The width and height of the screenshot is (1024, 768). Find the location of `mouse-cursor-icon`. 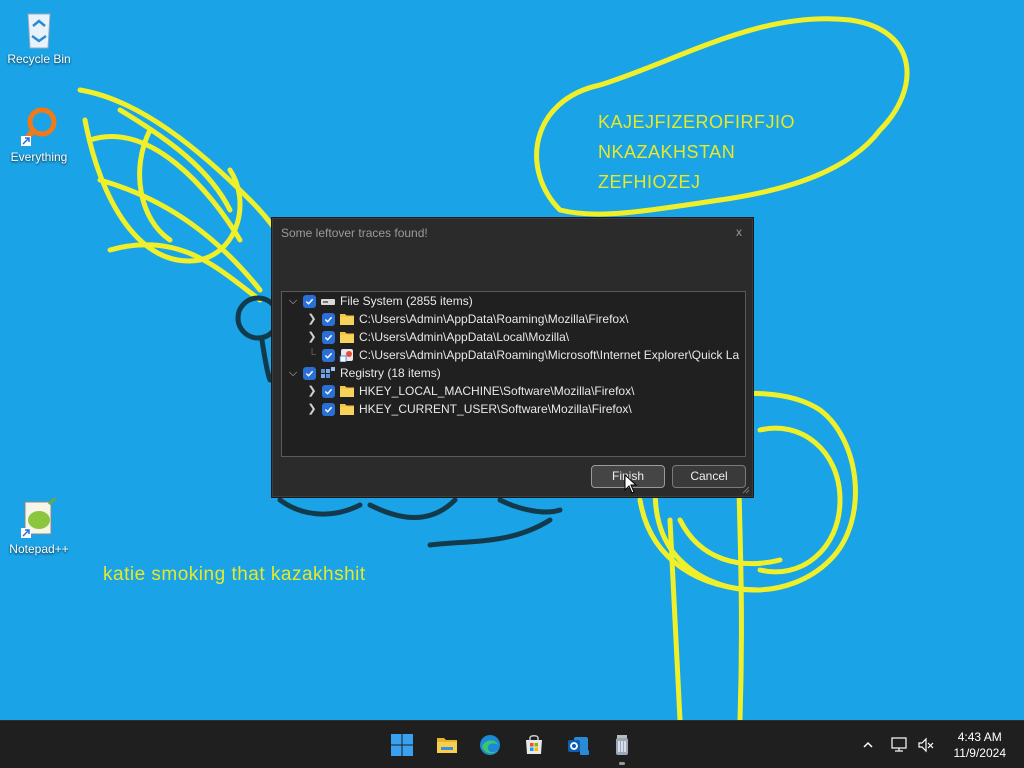

mouse-cursor-icon is located at coordinates (631, 484).